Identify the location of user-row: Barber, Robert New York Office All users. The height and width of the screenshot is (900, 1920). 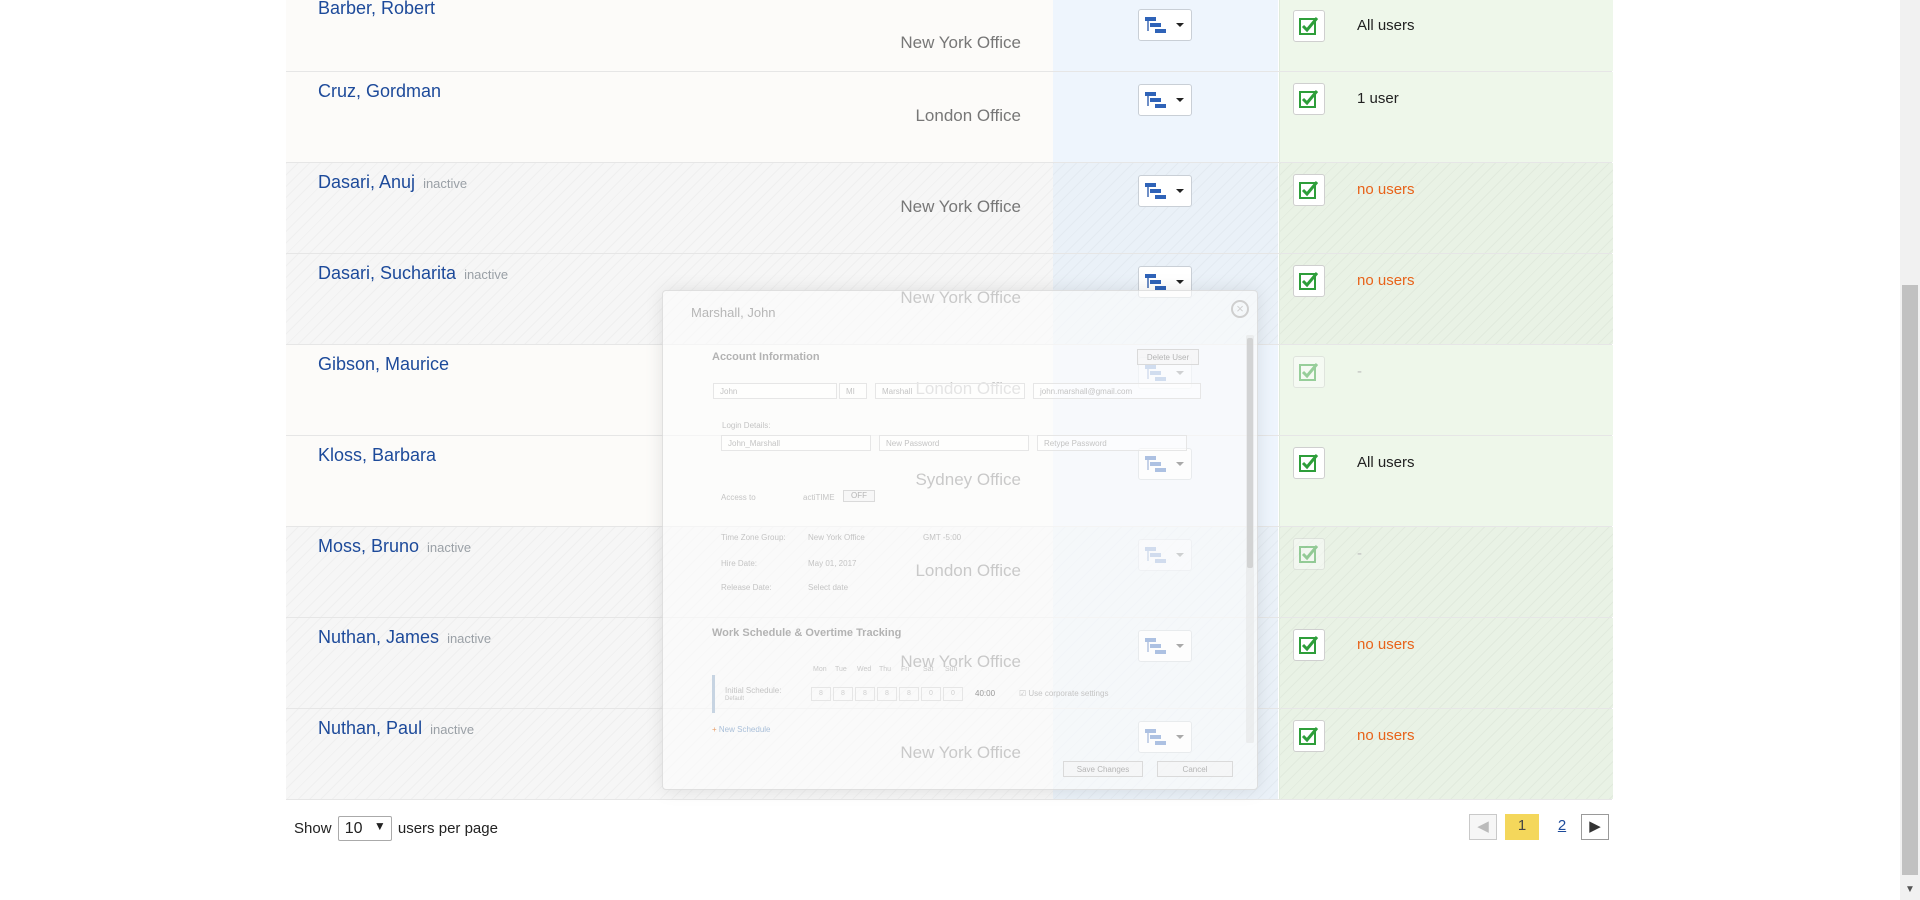
(949, 36).